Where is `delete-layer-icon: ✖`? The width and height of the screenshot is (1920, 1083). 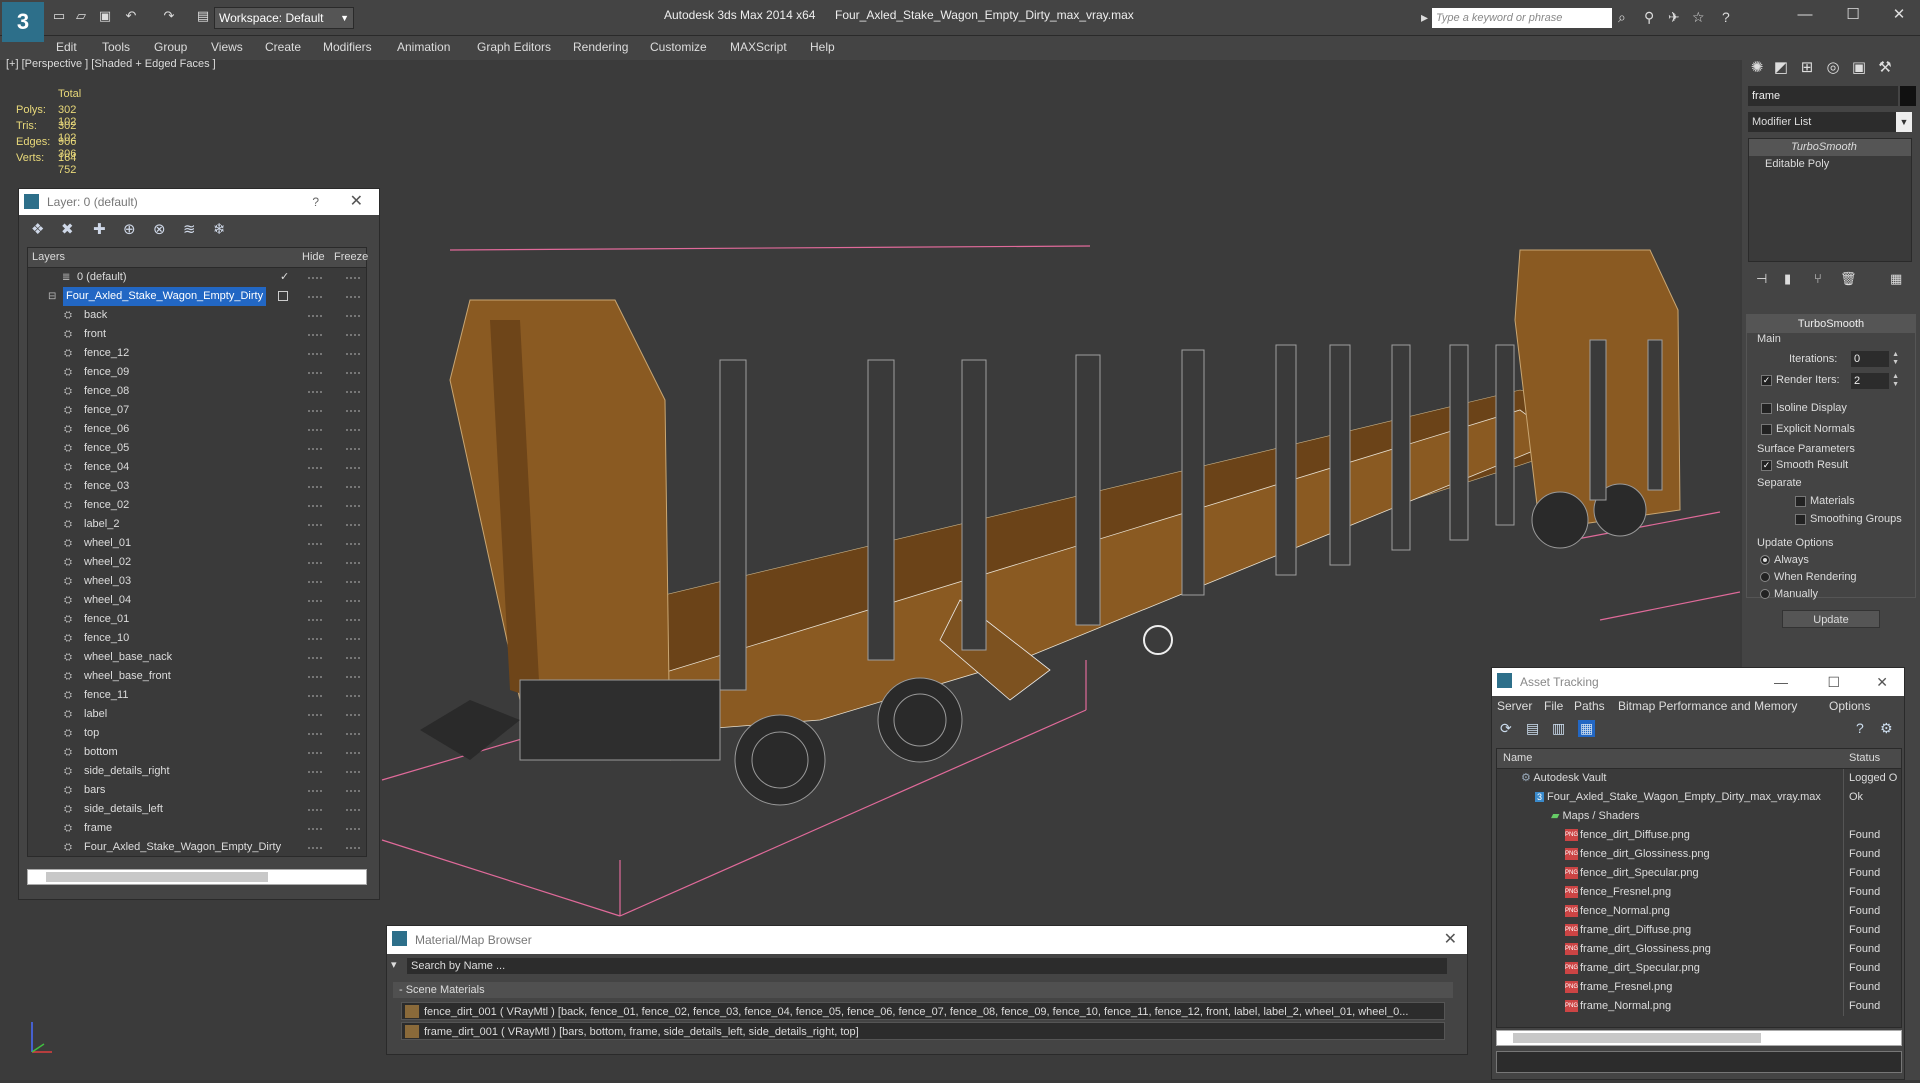 delete-layer-icon: ✖ is located at coordinates (67, 229).